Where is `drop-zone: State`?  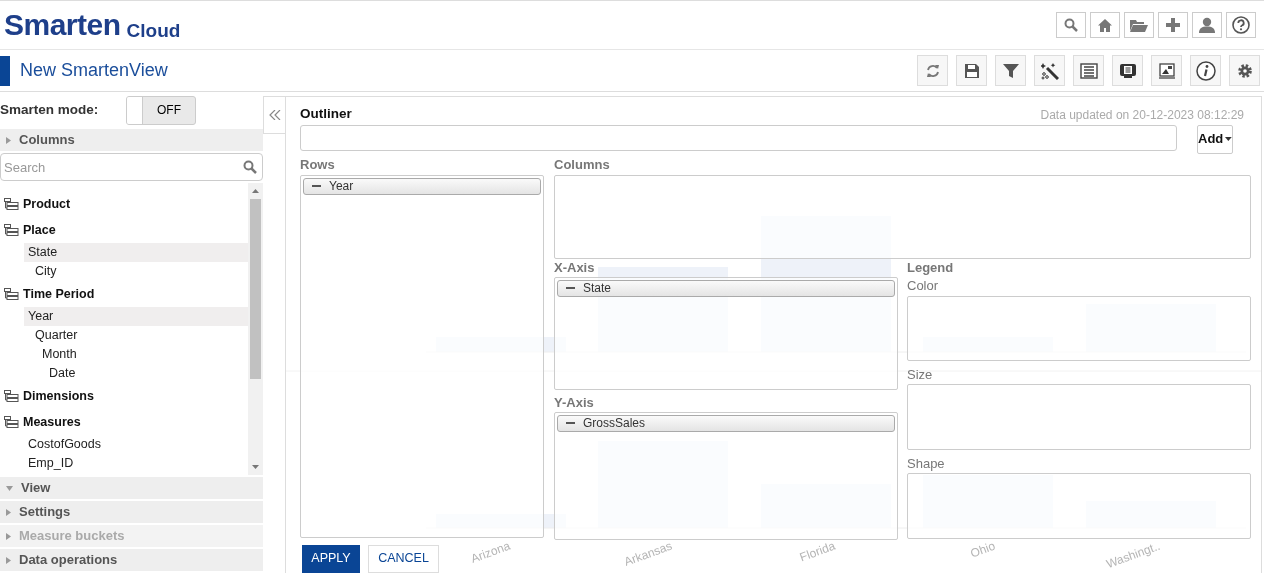 drop-zone: State is located at coordinates (726, 333).